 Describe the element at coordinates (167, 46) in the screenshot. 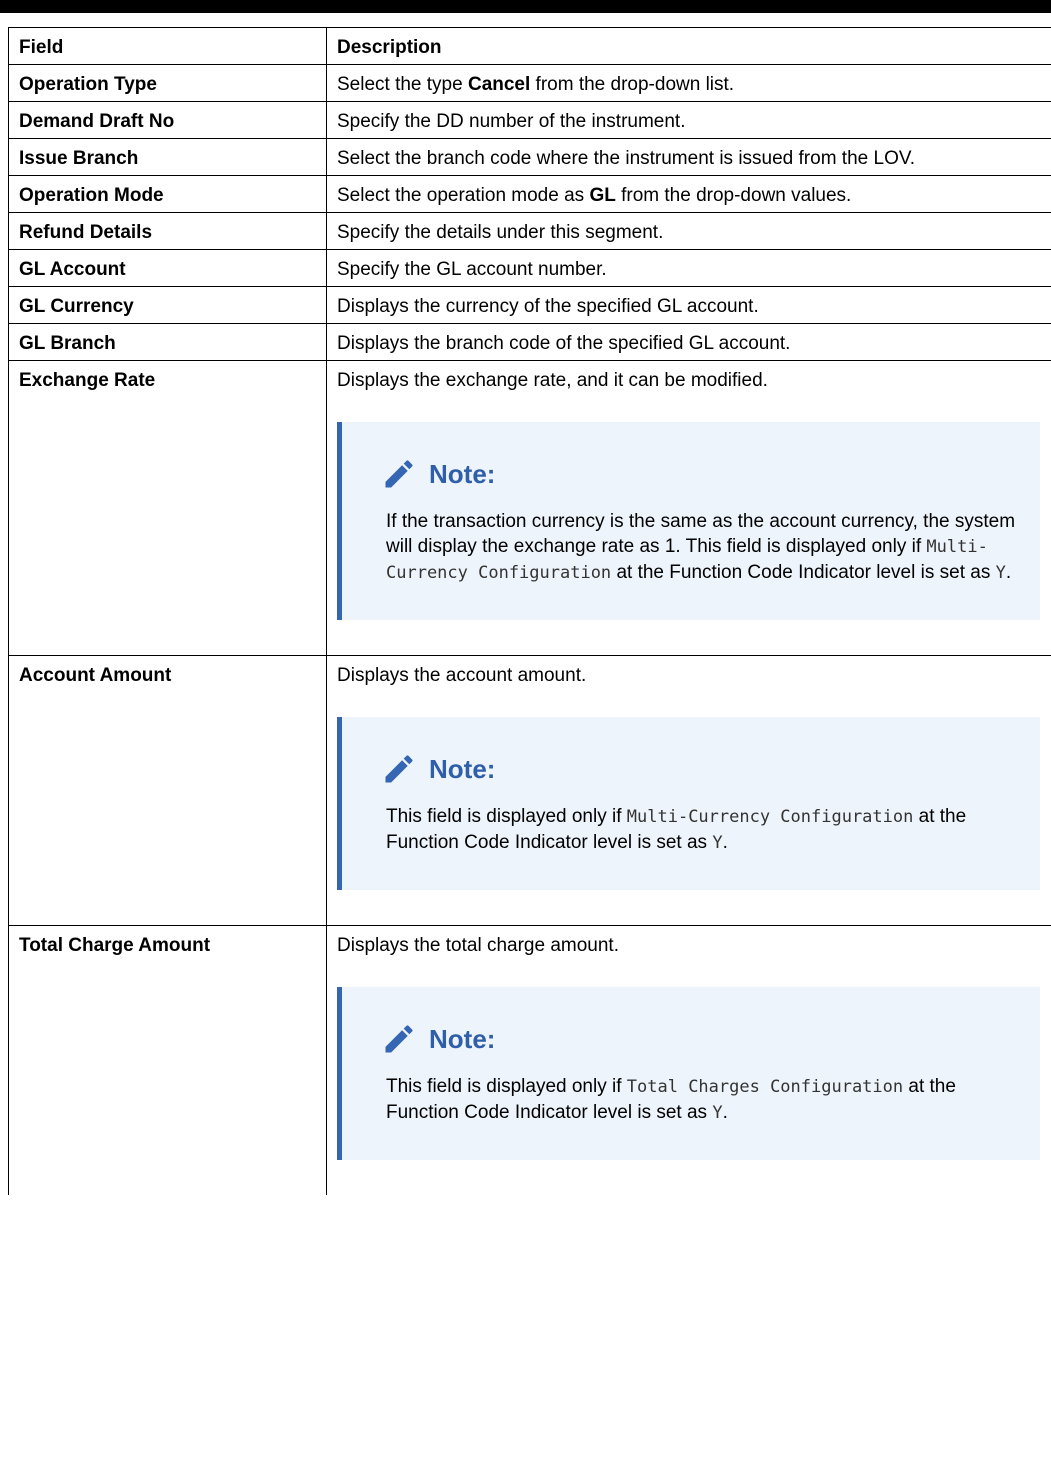

I see `header-field: Field` at that location.